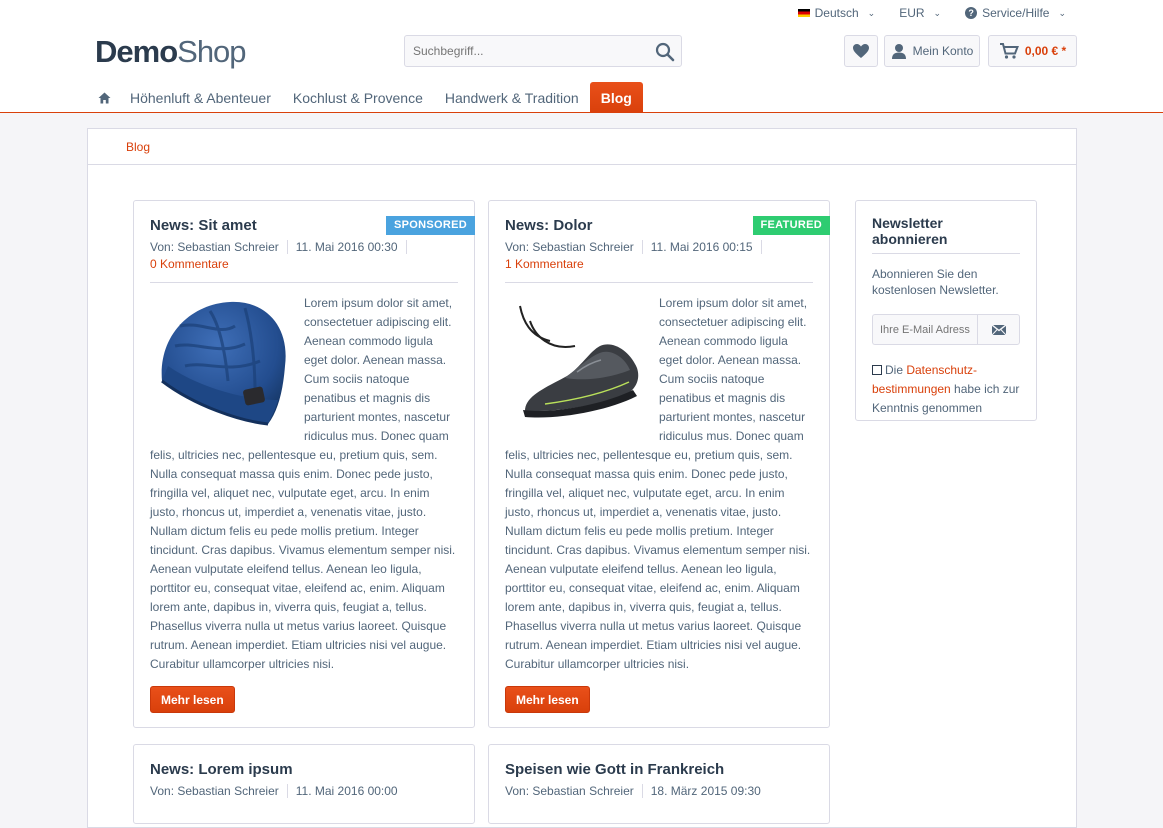  I want to click on newsletter-form, so click(946, 329).